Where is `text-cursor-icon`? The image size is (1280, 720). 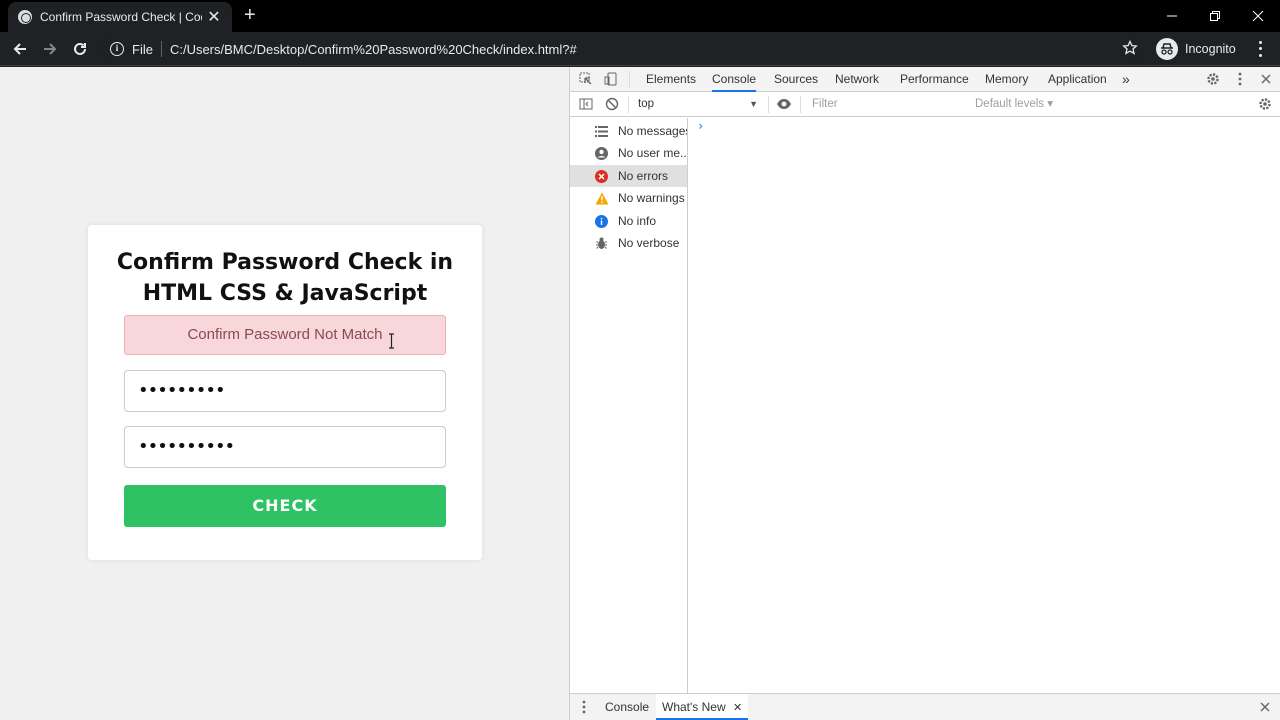
text-cursor-icon is located at coordinates (391, 341).